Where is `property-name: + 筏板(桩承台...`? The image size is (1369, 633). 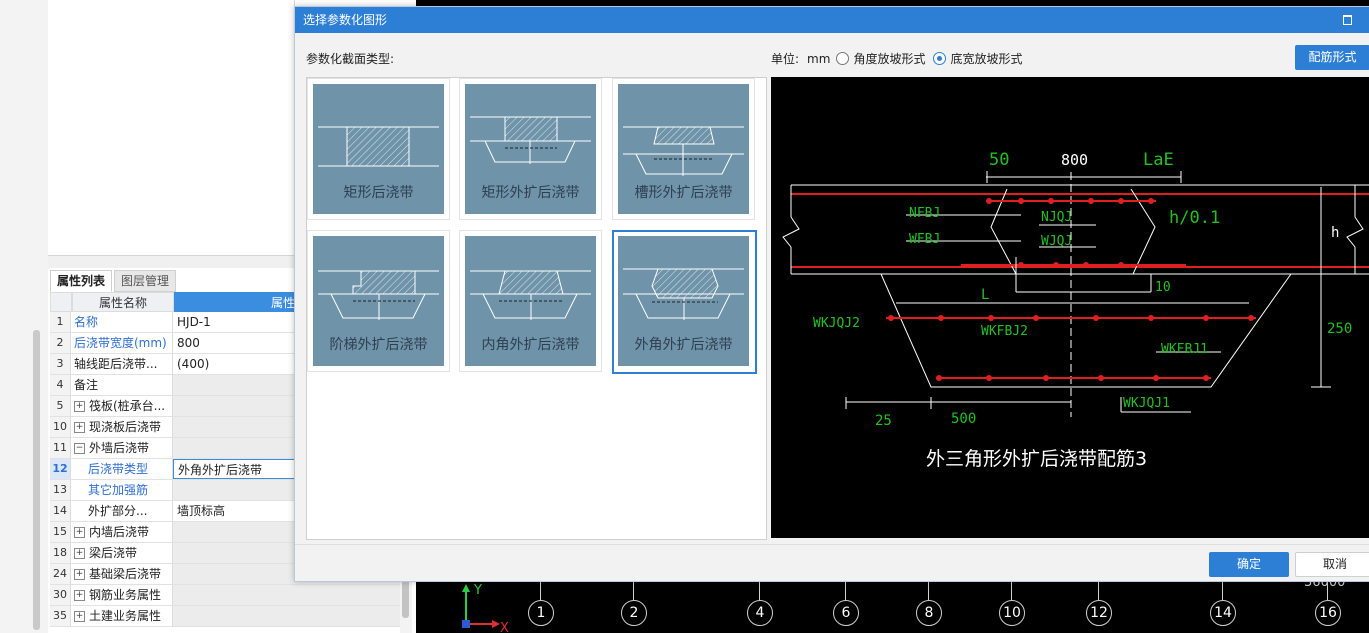 property-name: + 筏板(桩承台... is located at coordinates (122, 406).